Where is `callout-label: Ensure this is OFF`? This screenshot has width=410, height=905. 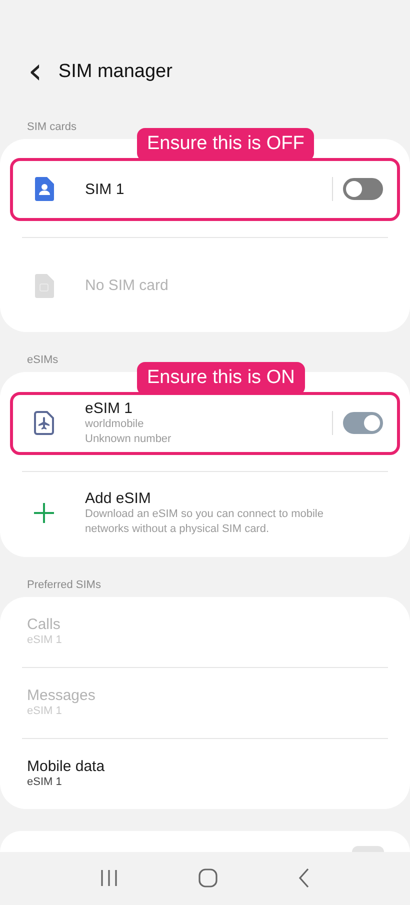
callout-label: Ensure this is OFF is located at coordinates (225, 144).